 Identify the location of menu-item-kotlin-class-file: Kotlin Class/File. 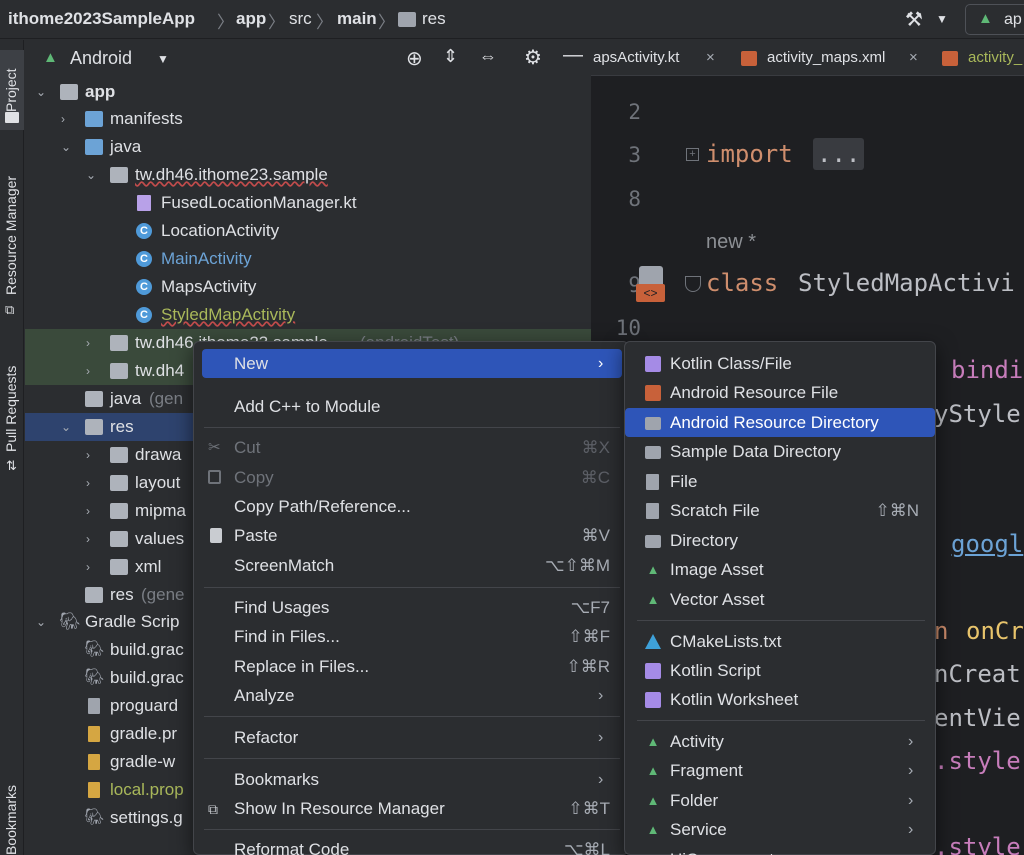
(780, 363).